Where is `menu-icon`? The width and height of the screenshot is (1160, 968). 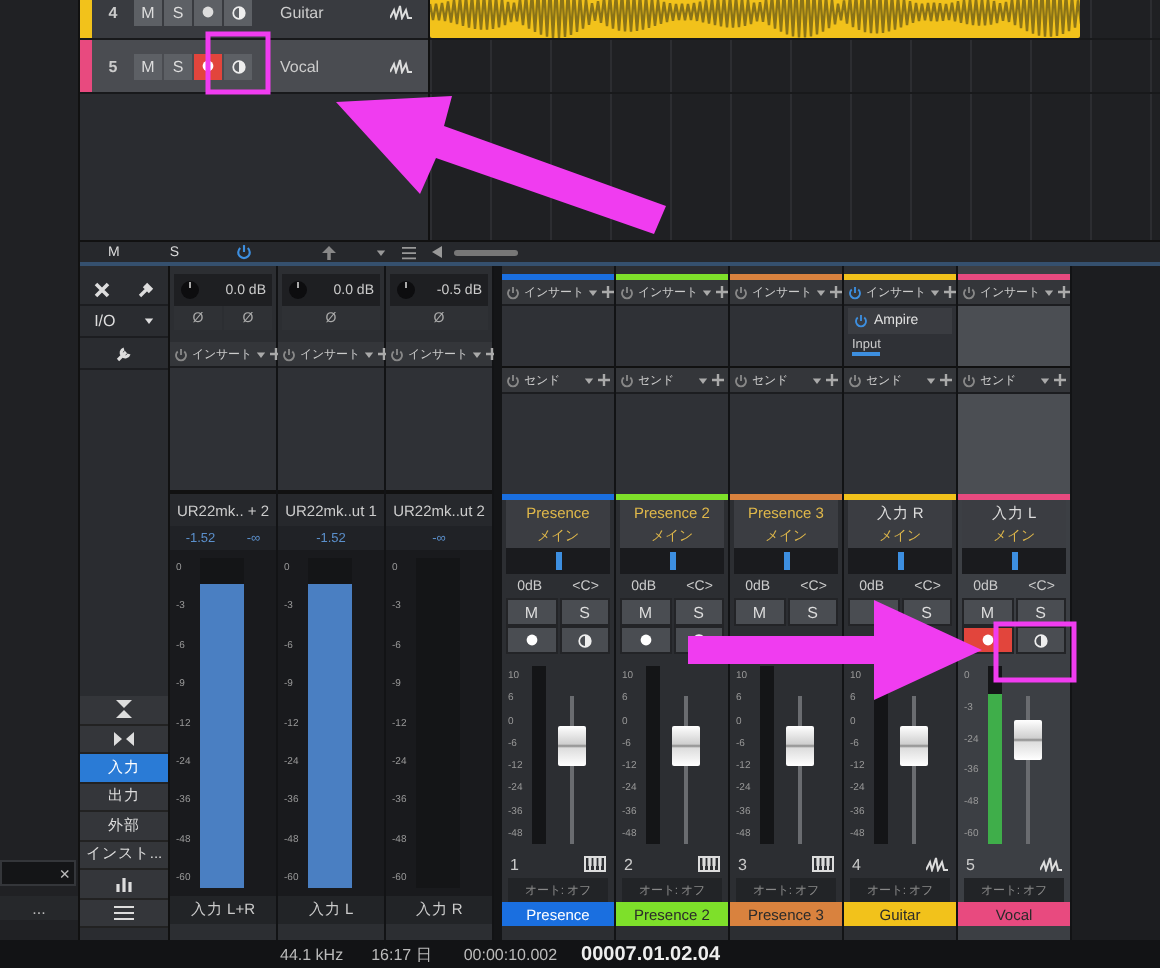 menu-icon is located at coordinates (408, 252).